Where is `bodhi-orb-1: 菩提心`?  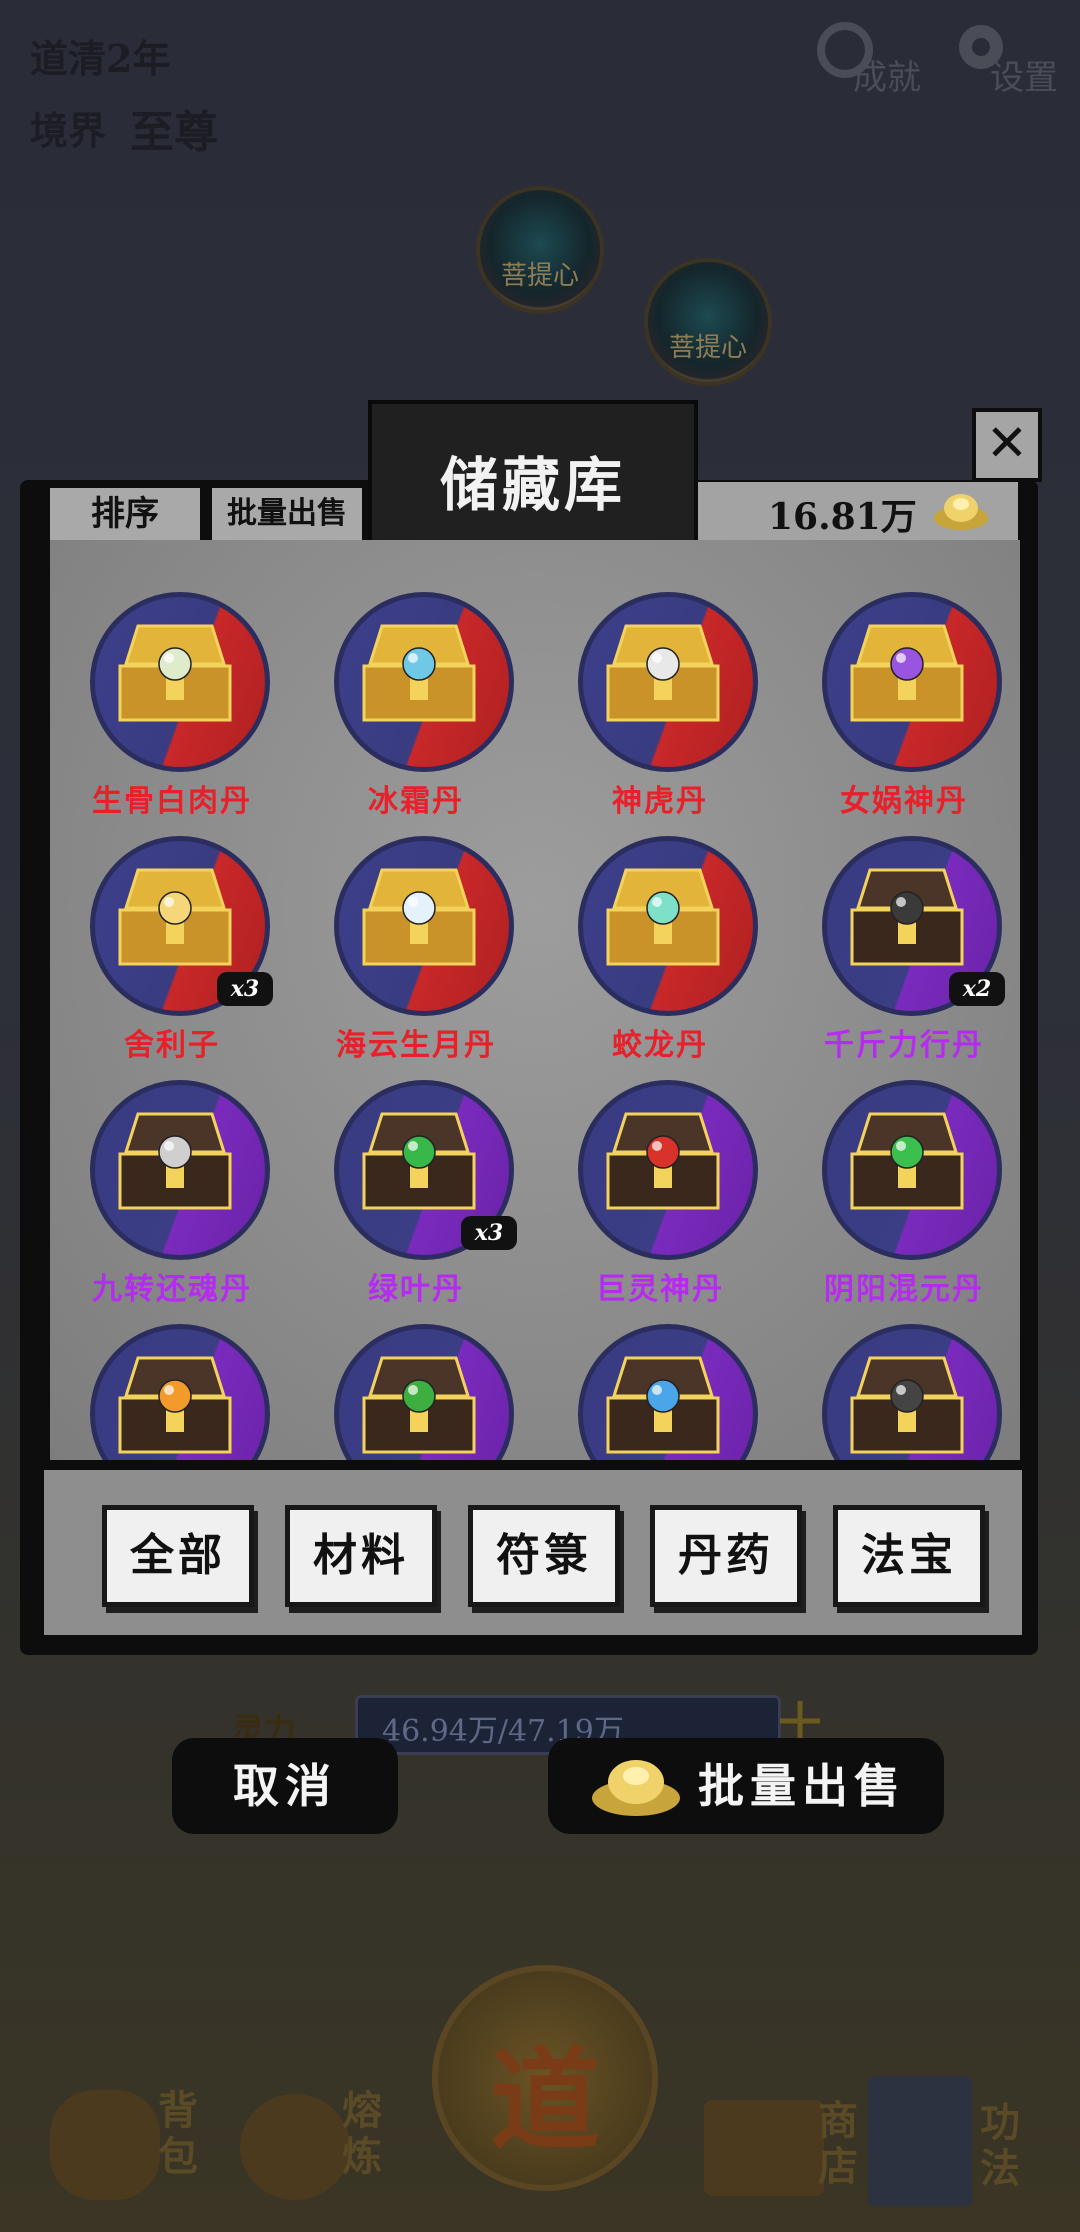
bodhi-orb-1: 菩提心 is located at coordinates (540, 250).